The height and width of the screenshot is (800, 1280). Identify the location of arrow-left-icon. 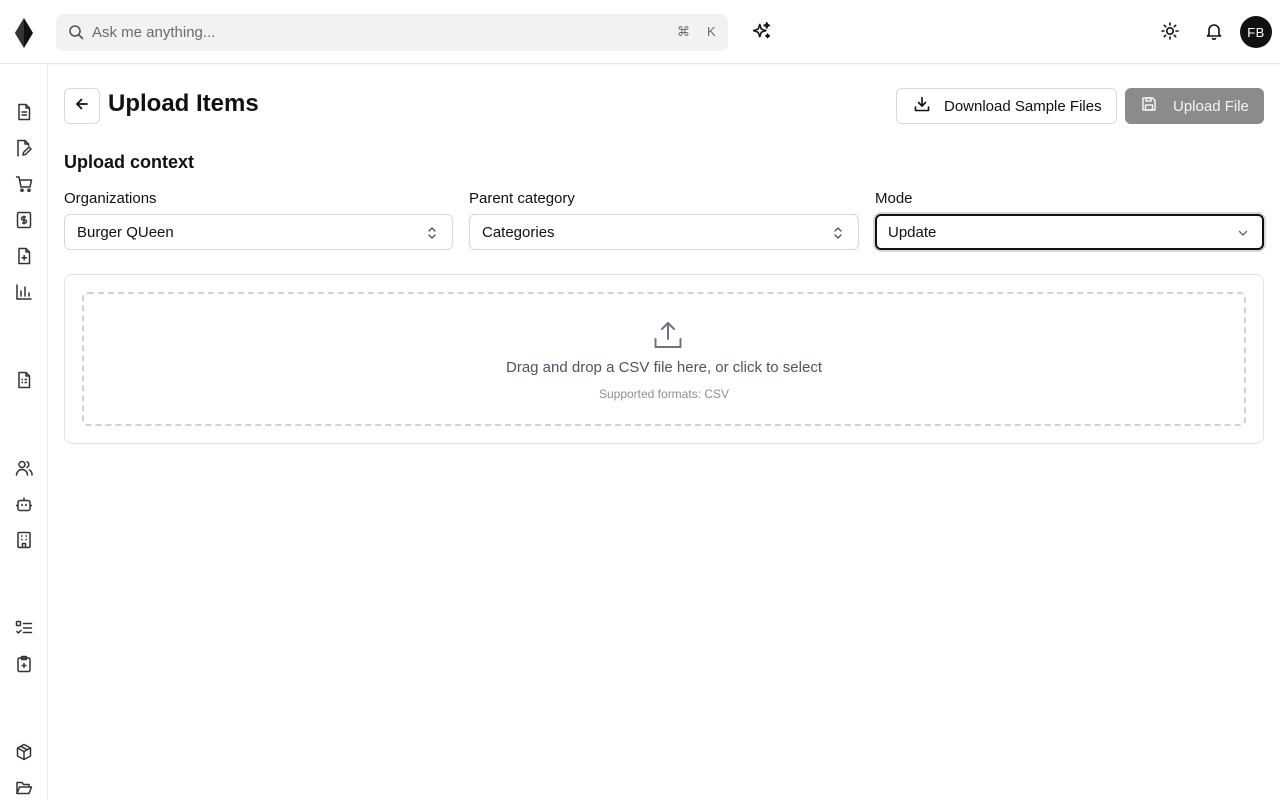
(82, 106).